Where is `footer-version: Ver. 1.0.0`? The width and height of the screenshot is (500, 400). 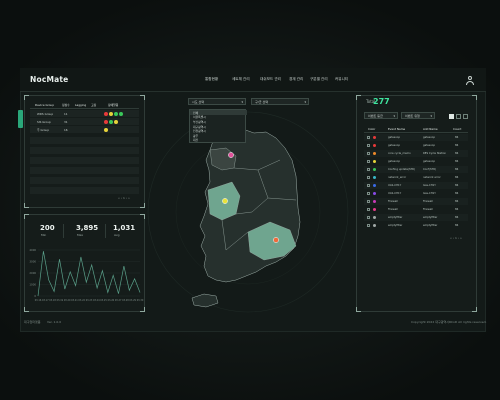
footer-version: Ver. 1.0.0 is located at coordinates (54, 322).